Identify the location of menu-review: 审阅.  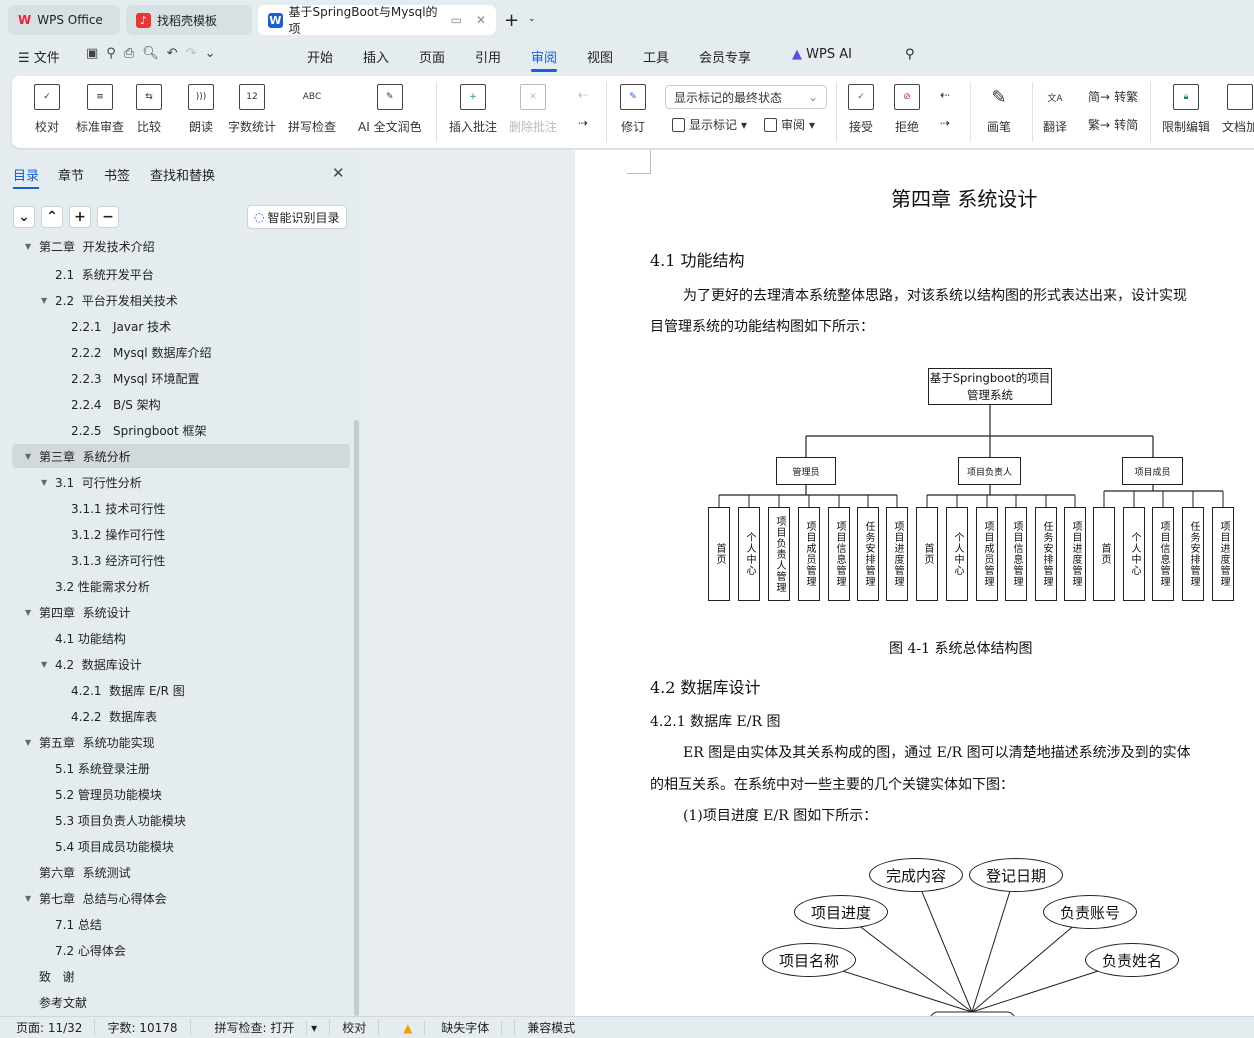
(544, 59).